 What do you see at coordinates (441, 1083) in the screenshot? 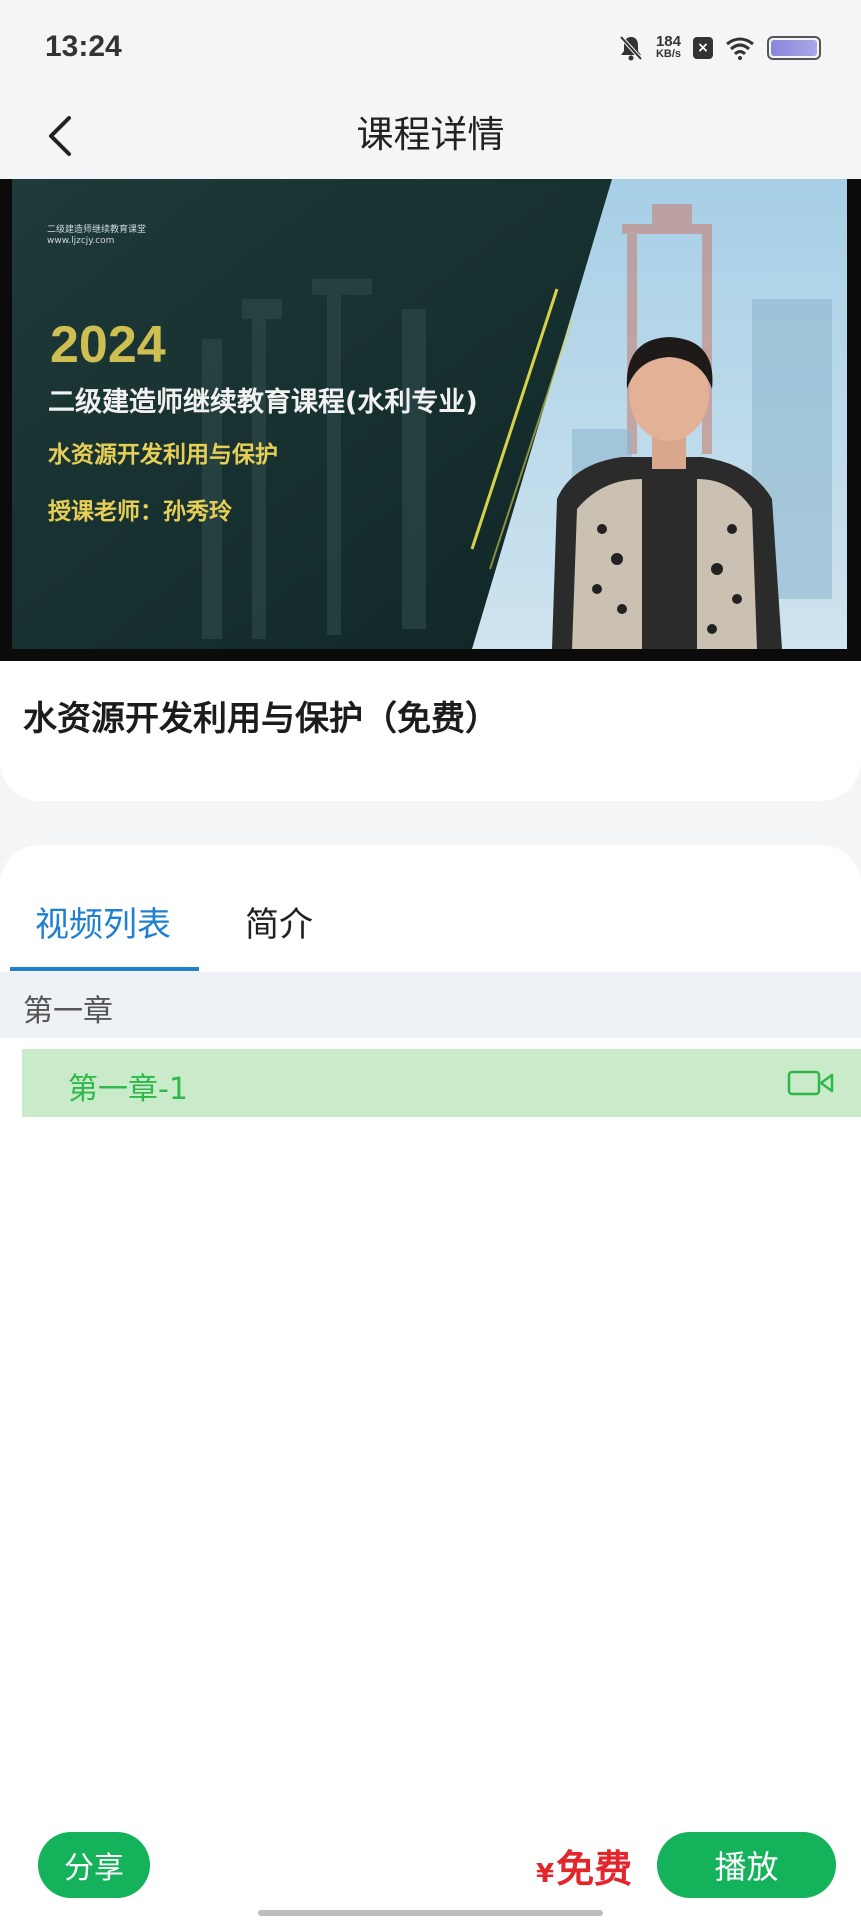
I see `lesson-row: 第一章-1` at bounding box center [441, 1083].